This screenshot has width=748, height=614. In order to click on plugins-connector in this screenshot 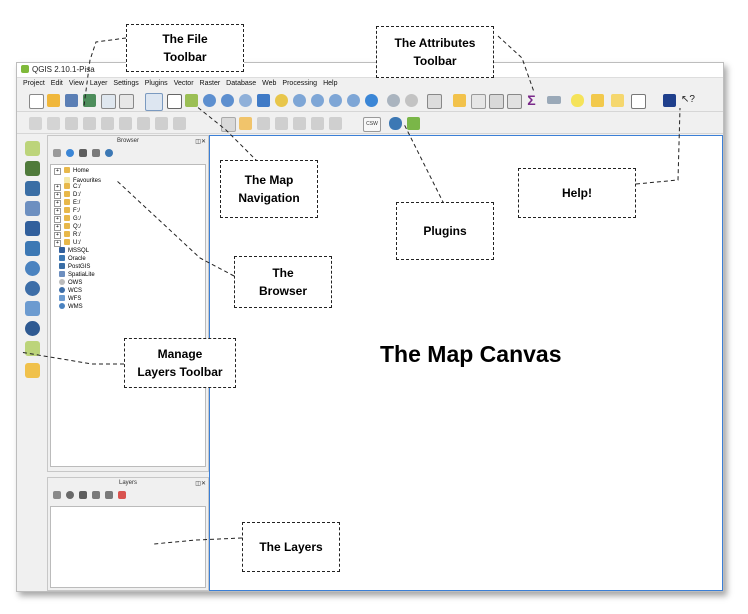, I will do `click(424, 164)`.